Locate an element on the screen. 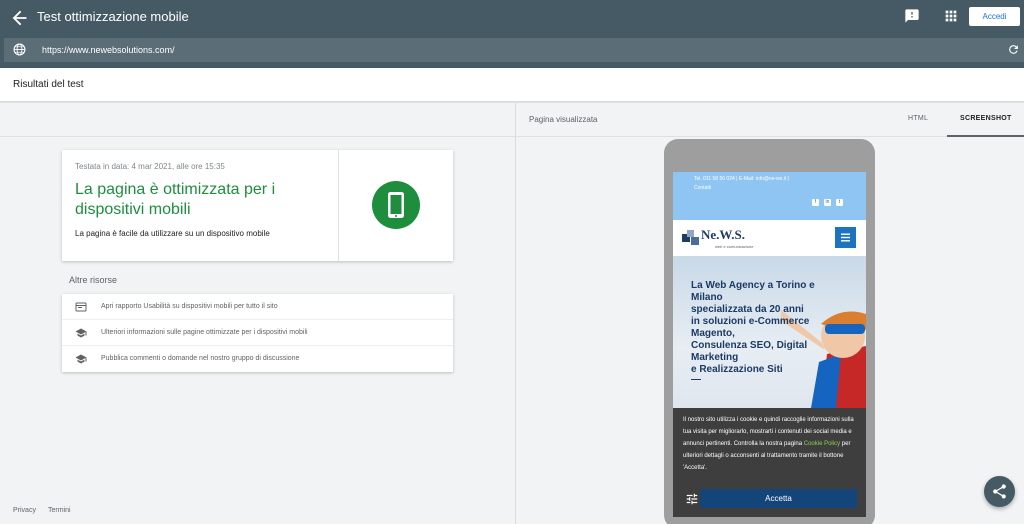 This screenshot has width=1024, height=524. report-icon is located at coordinates (81, 307).